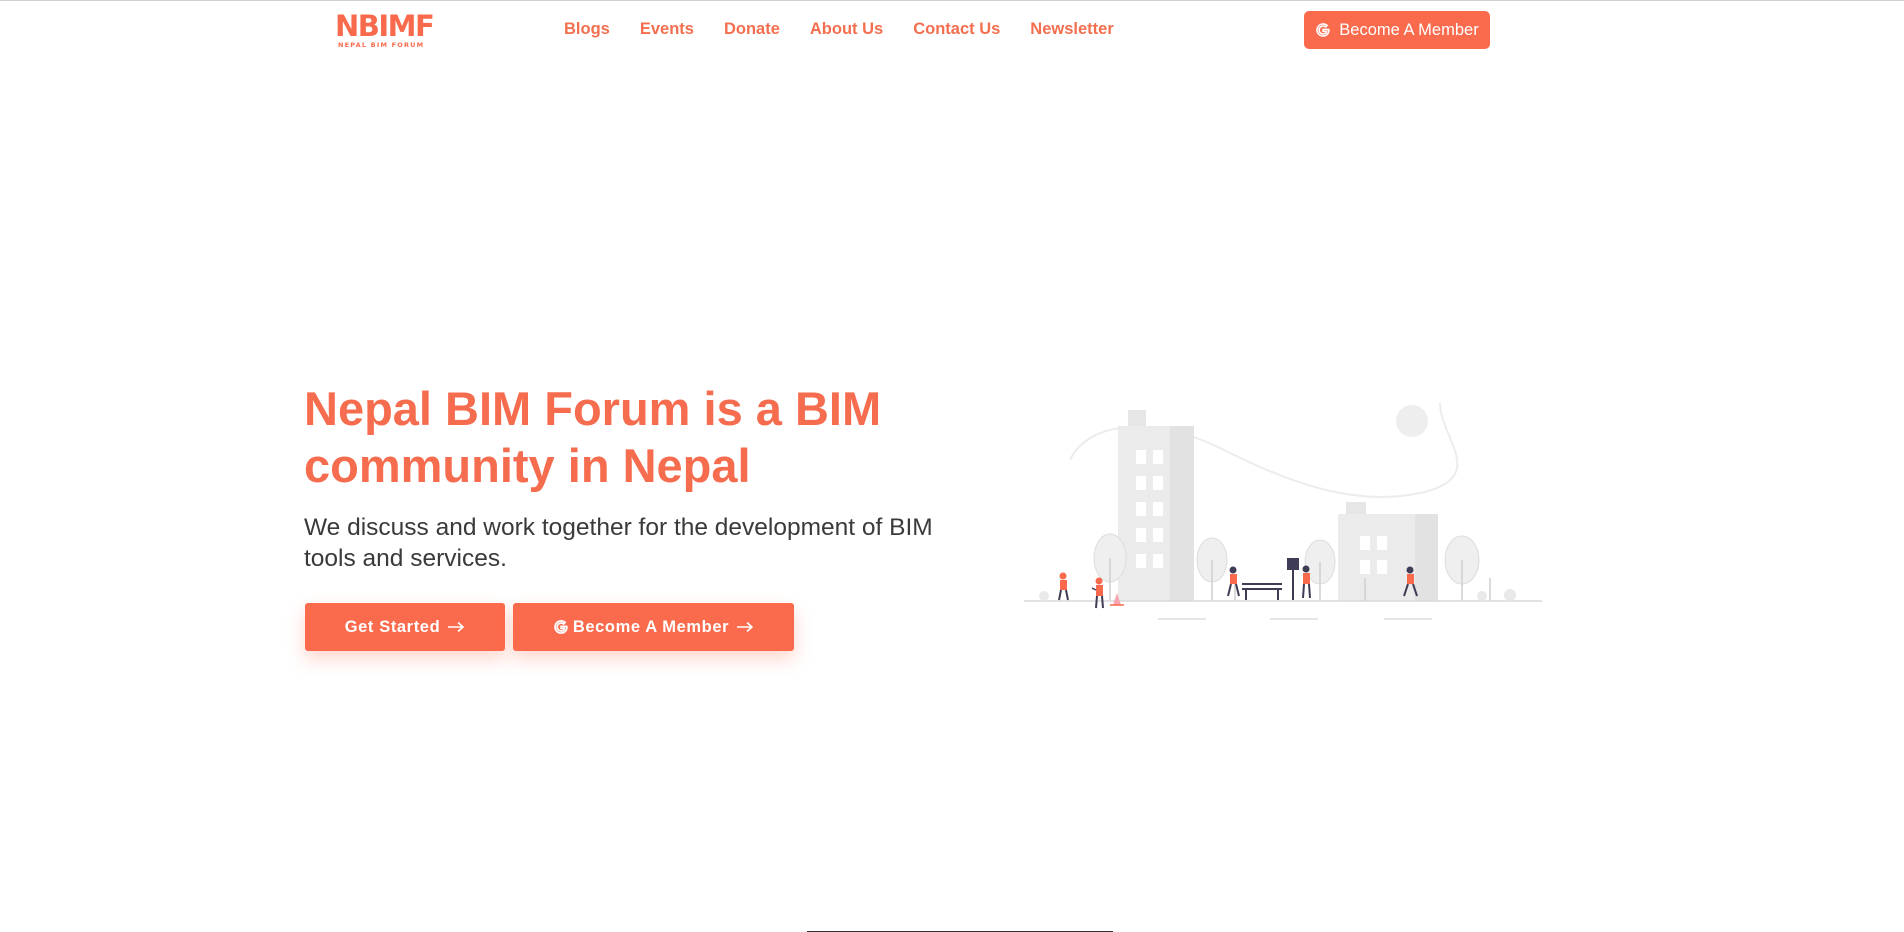 Image resolution: width=1904 pixels, height=932 pixels. What do you see at coordinates (952, 0) in the screenshot?
I see `top-border` at bounding box center [952, 0].